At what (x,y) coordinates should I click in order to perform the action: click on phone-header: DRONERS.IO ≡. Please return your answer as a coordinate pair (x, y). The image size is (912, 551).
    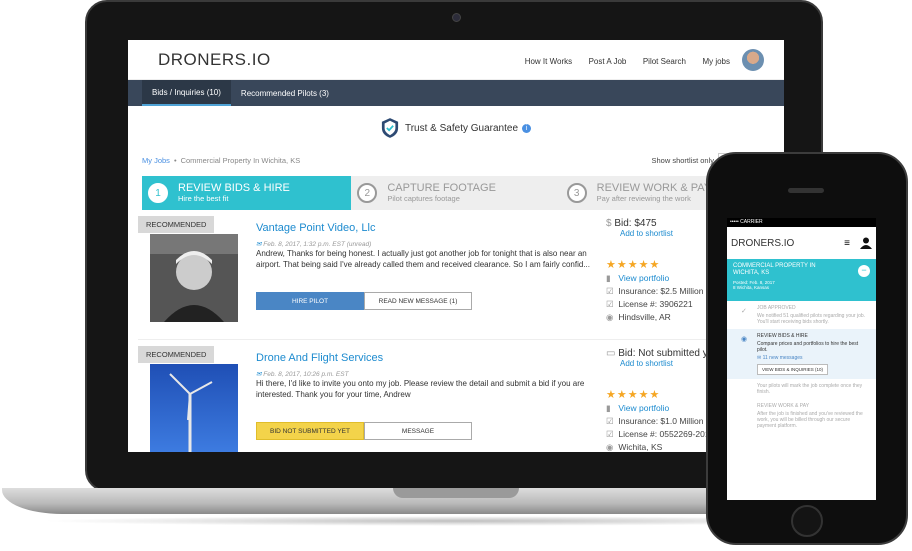
    Looking at the image, I should click on (801, 243).